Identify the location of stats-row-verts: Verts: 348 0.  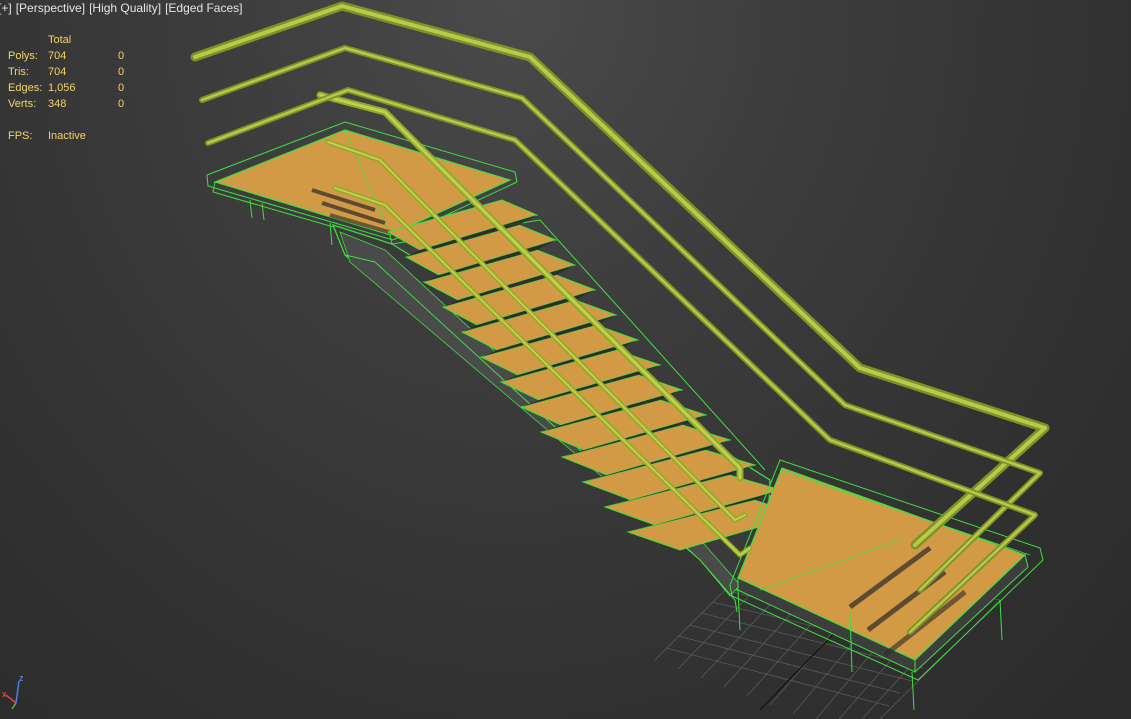
(73, 104).